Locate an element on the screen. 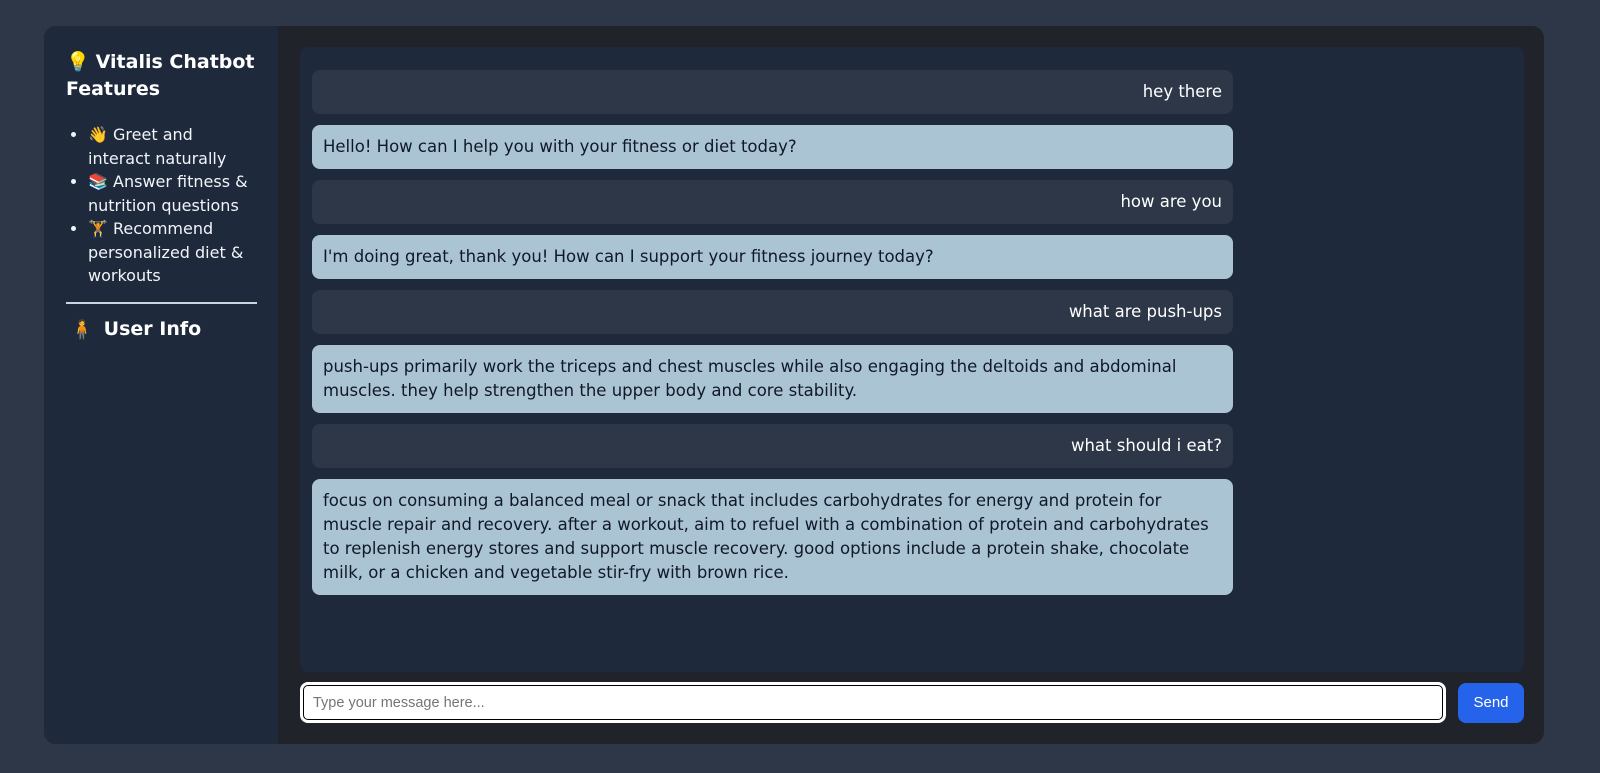 This screenshot has width=1600, height=773. sidebar-divider is located at coordinates (161, 302).